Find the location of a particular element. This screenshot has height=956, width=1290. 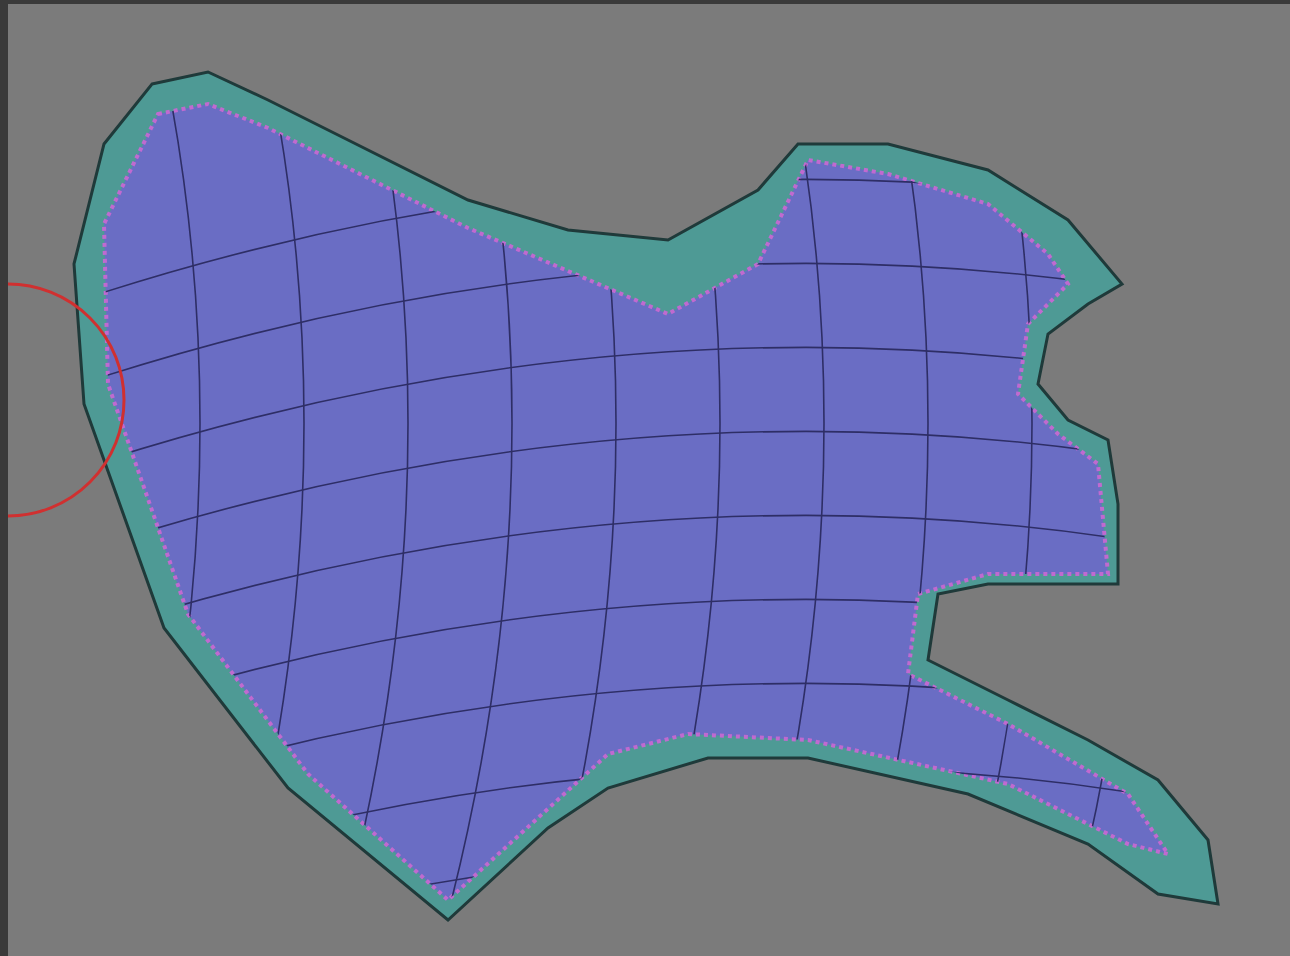

gizmo-ring-drawing is located at coordinates (67, 400).